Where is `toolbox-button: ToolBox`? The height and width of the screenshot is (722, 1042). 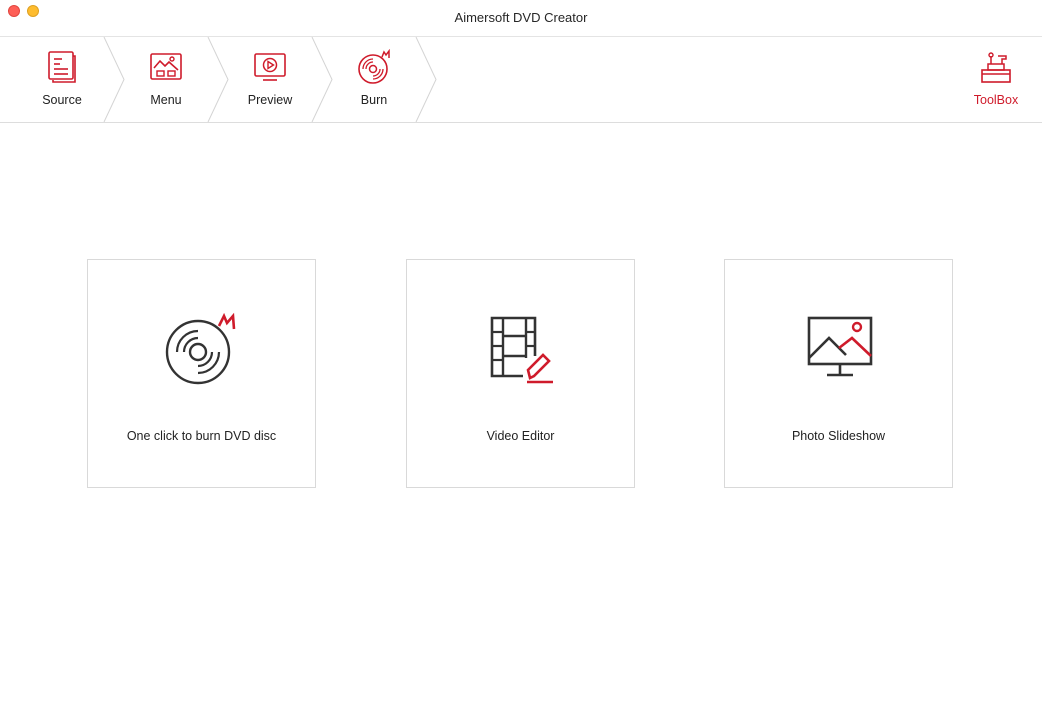 toolbox-button: ToolBox is located at coordinates (996, 79).